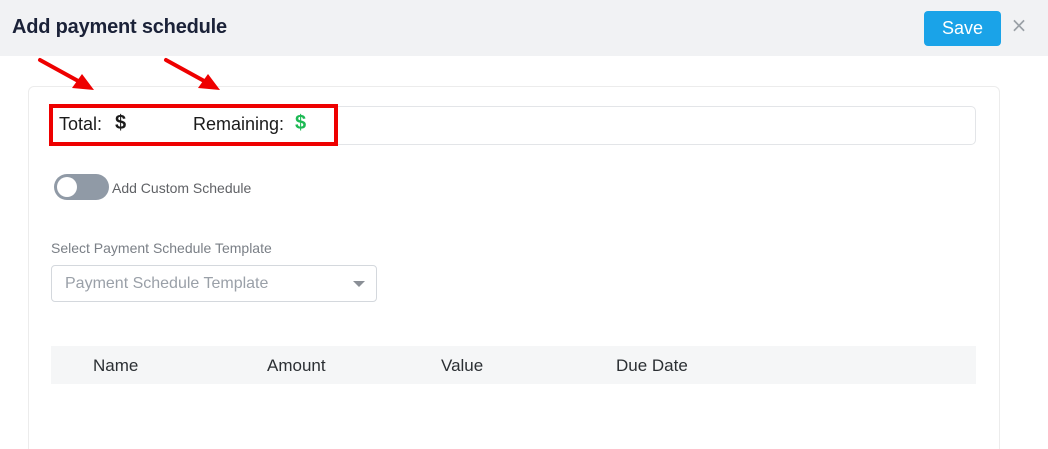 The height and width of the screenshot is (449, 1048). What do you see at coordinates (182, 188) in the screenshot?
I see `custom-schedule-label: Add Custom Schedule` at bounding box center [182, 188].